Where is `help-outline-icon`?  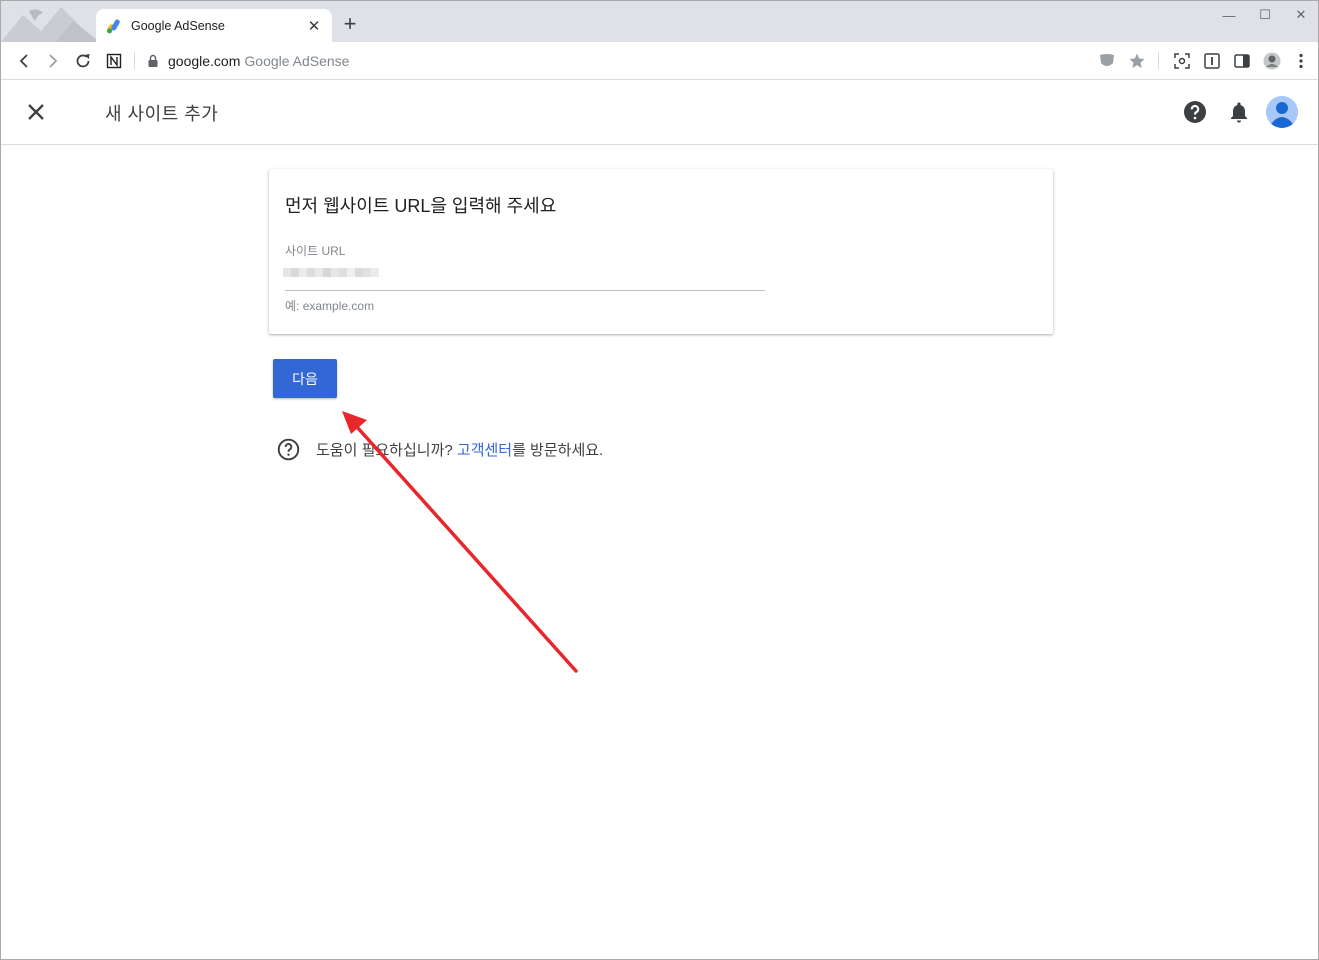 help-outline-icon is located at coordinates (288, 449).